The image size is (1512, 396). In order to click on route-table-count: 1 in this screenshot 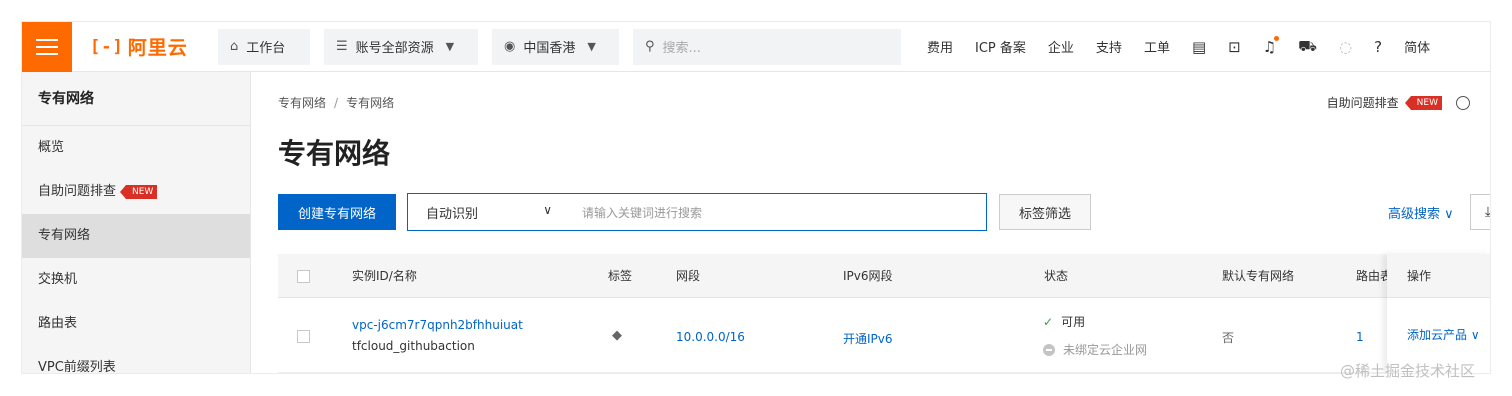, I will do `click(1360, 337)`.